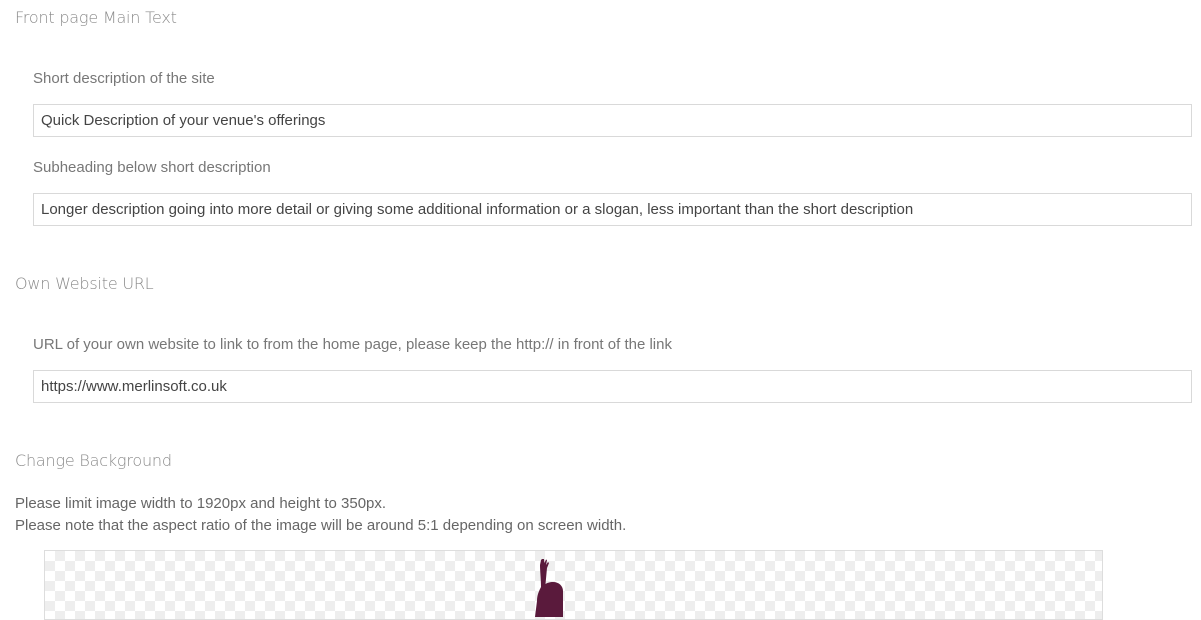  I want to click on subheading-label: Subheading below short description, so click(152, 167).